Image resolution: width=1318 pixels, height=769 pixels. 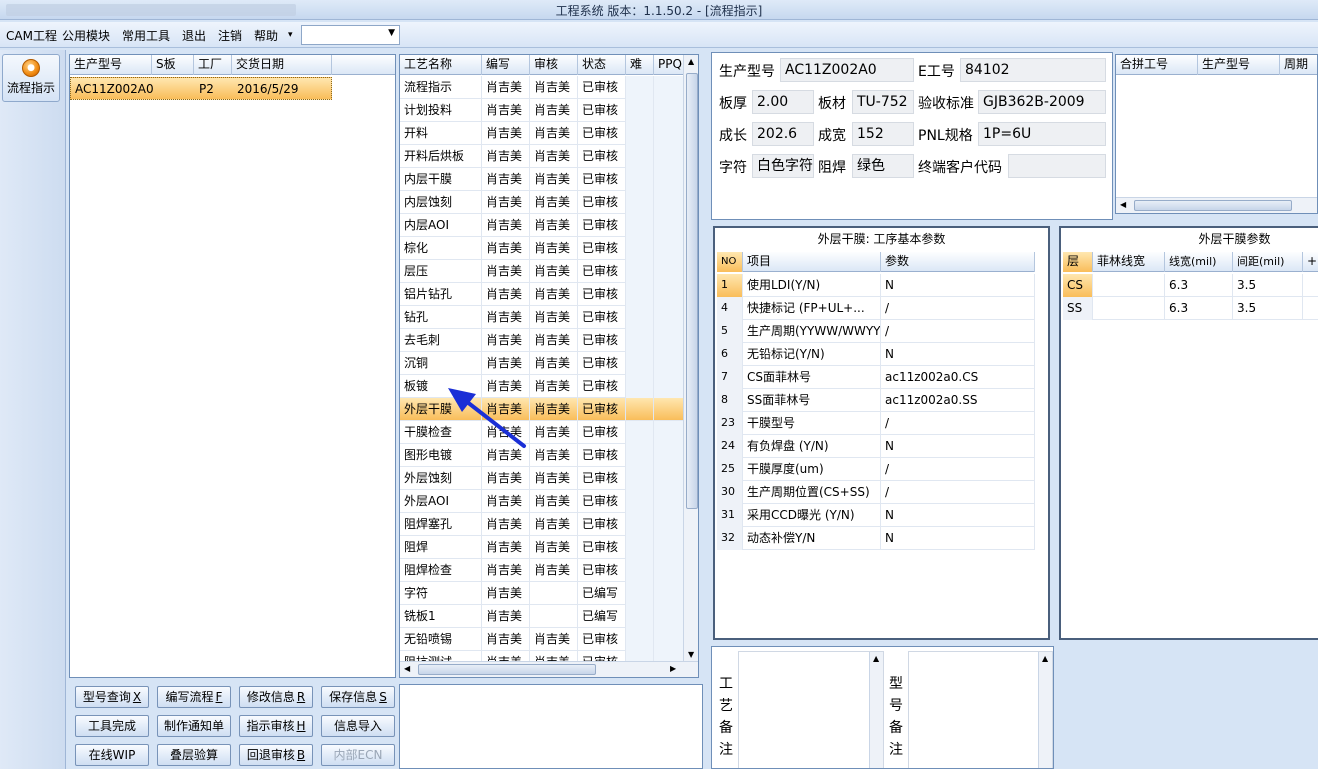 What do you see at coordinates (554, 65) in the screenshot?
I see `col-reviewer: 审核` at bounding box center [554, 65].